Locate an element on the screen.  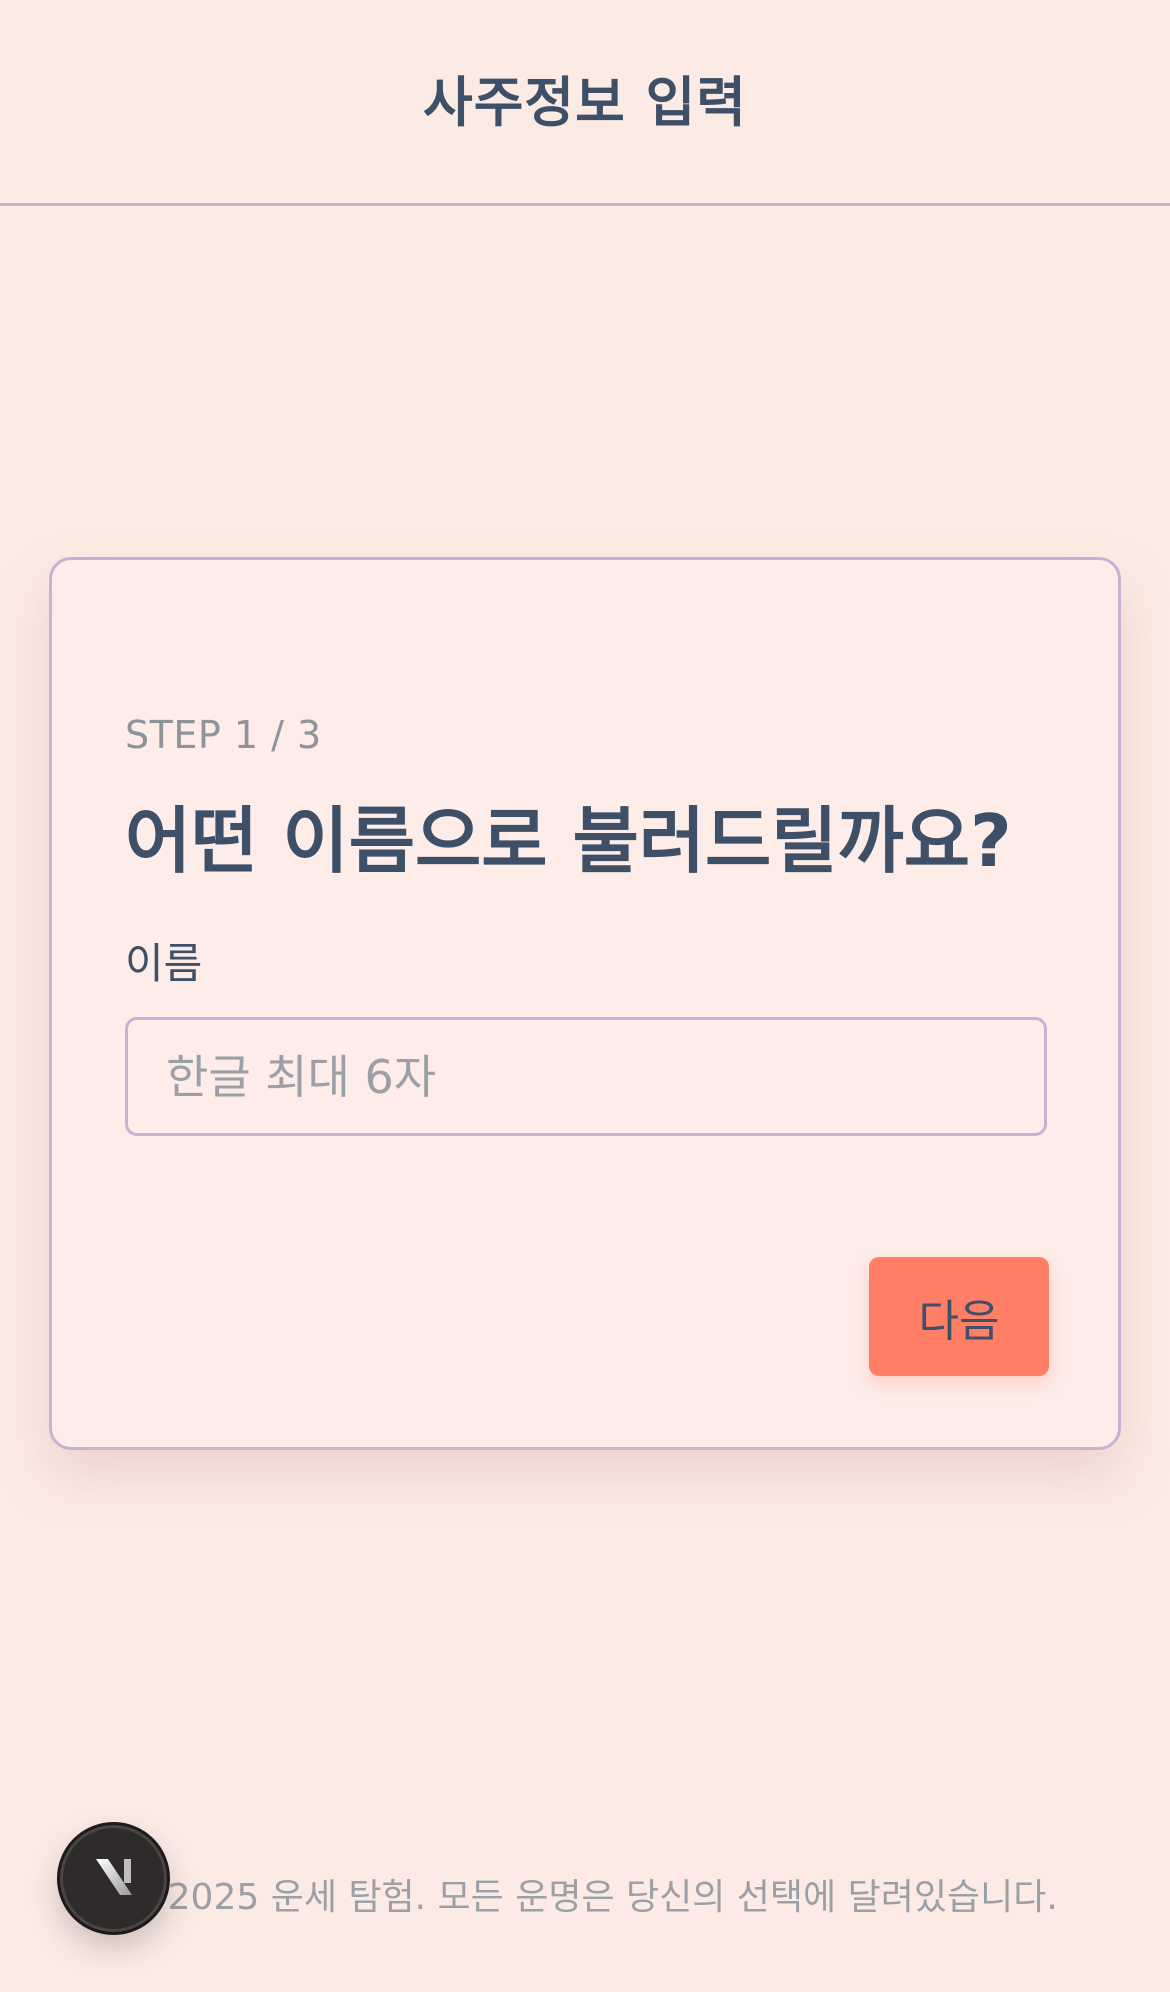
next-button: 다음 is located at coordinates (959, 1316).